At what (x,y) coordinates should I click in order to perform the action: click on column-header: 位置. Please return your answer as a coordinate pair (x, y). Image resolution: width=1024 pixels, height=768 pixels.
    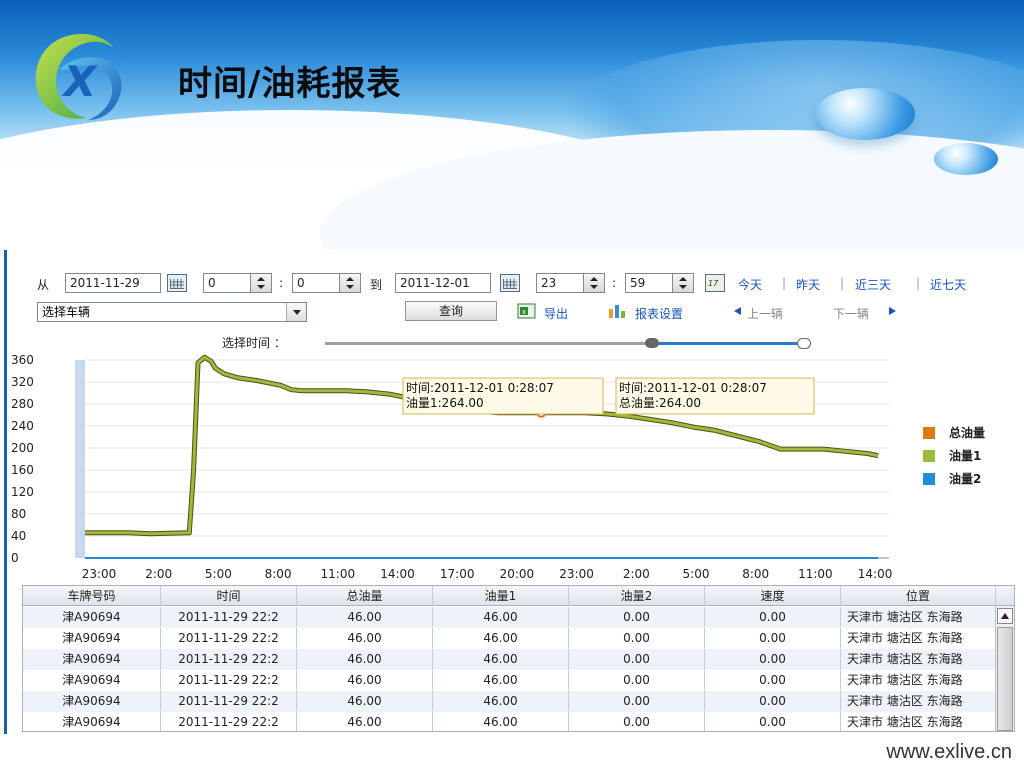
    Looking at the image, I should click on (918, 596).